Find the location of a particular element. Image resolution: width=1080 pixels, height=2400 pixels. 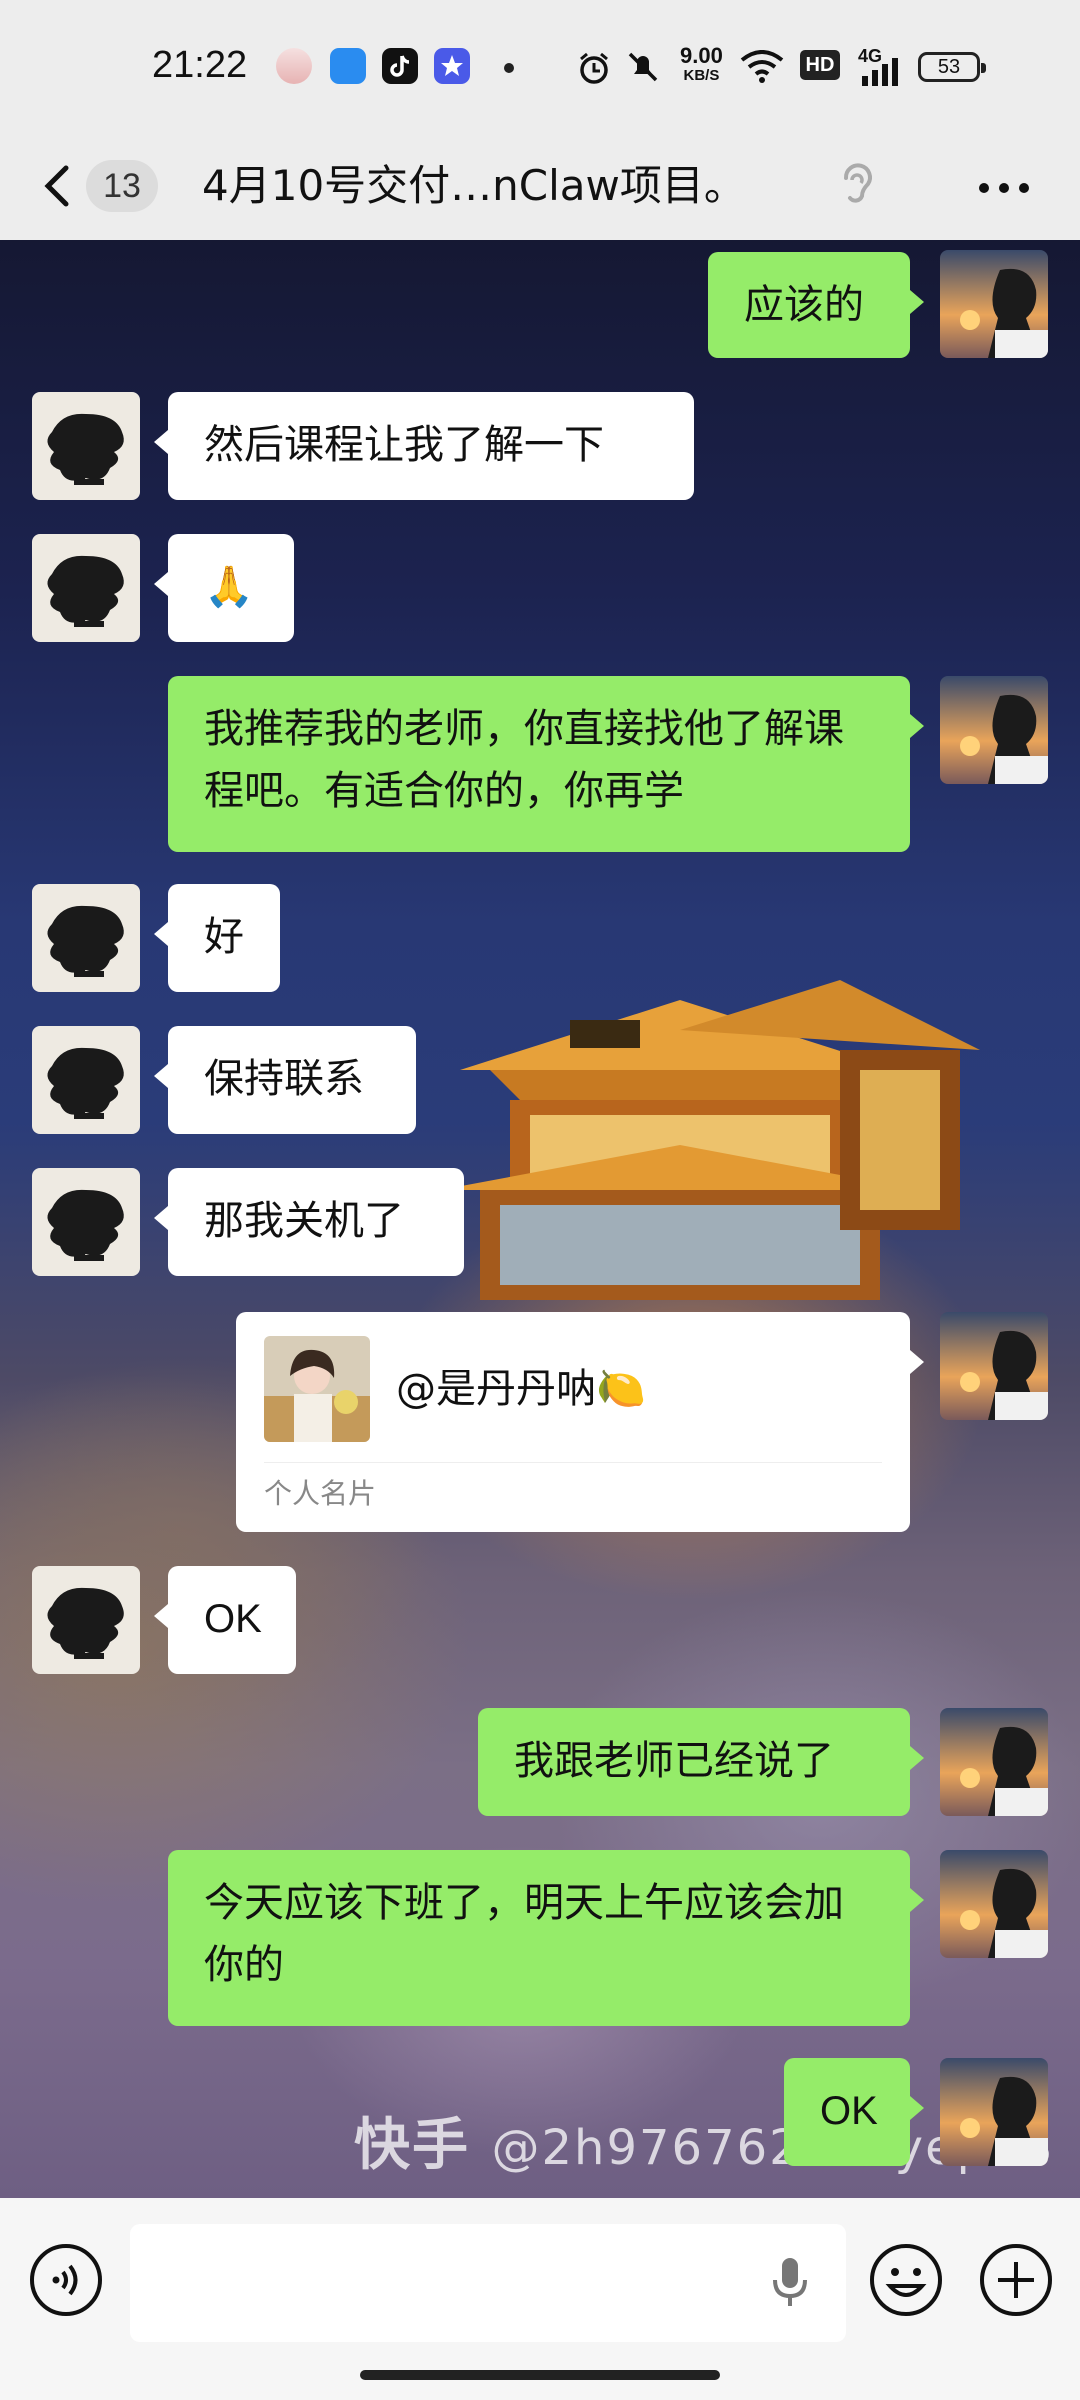

message-bubble-sent: 我跟老师已经说了 is located at coordinates (701, 1762).